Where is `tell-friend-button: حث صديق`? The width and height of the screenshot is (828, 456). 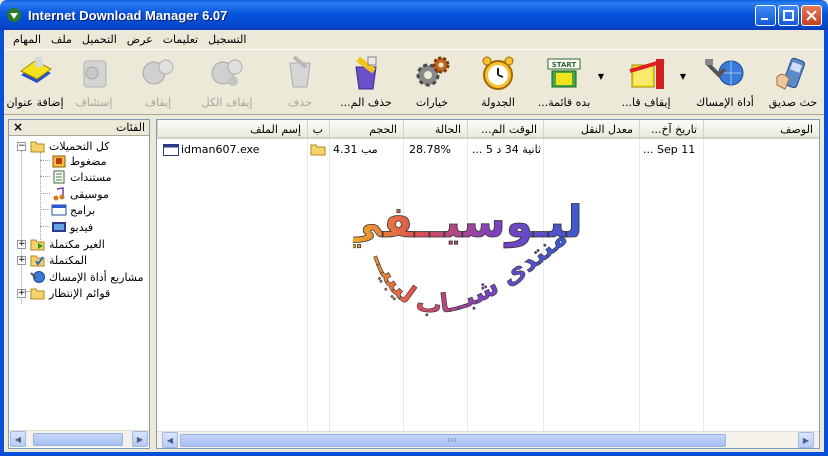 tell-friend-button: حث صديق is located at coordinates (793, 83).